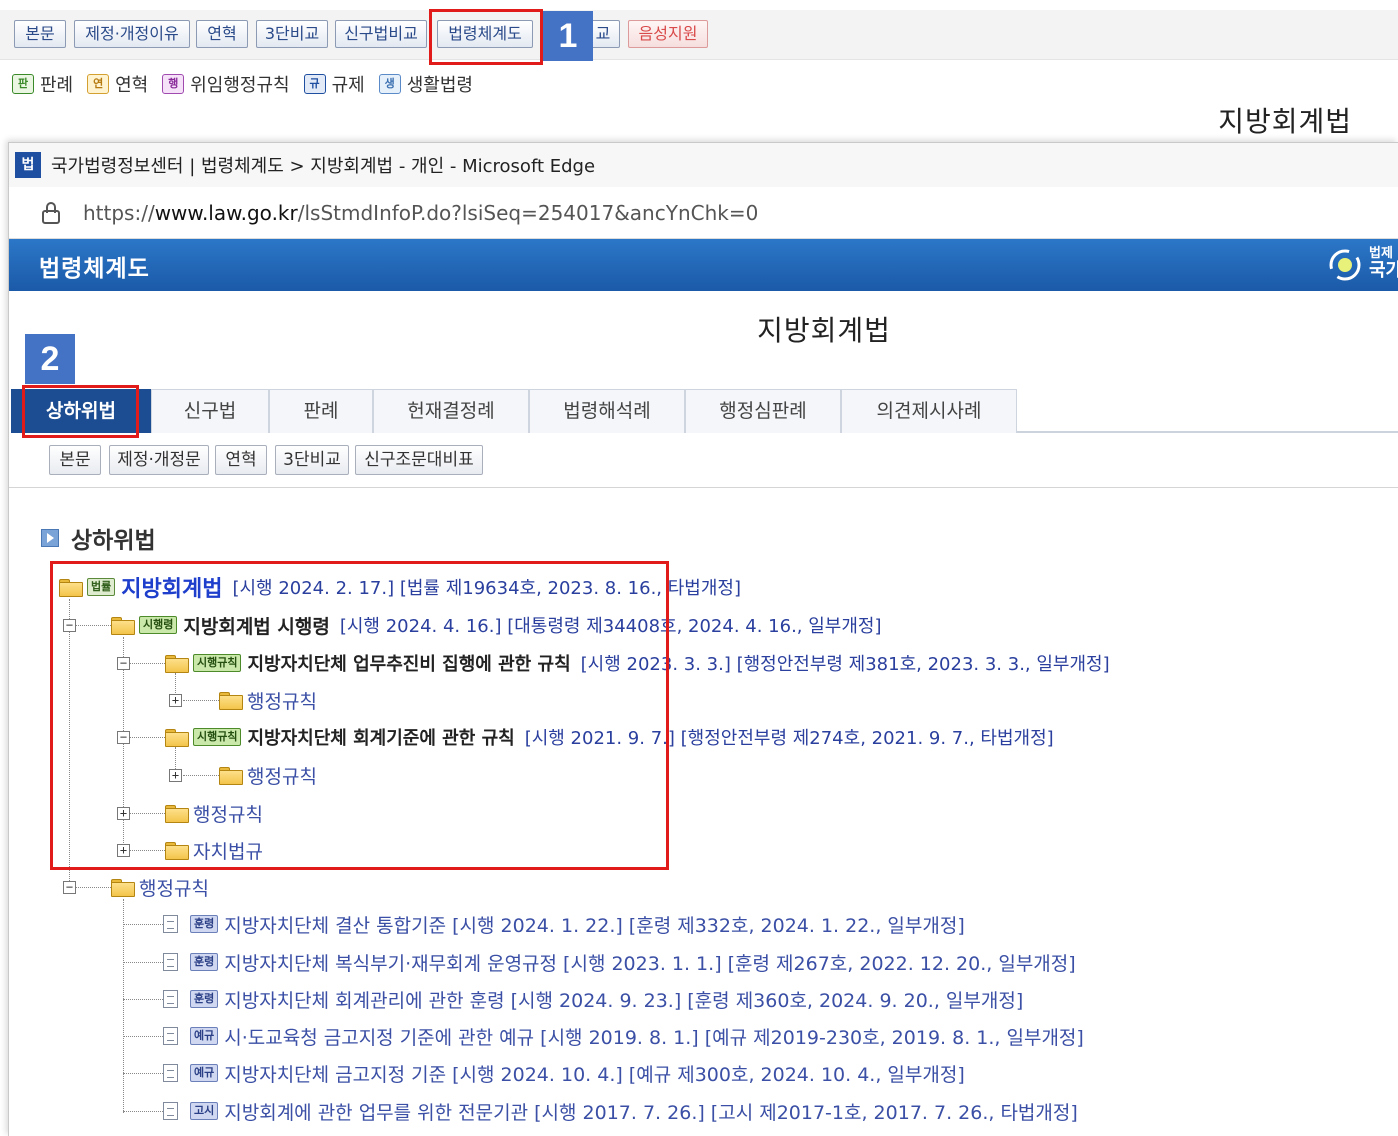  What do you see at coordinates (348, 85) in the screenshot?
I see `legend-label: 규제` at bounding box center [348, 85].